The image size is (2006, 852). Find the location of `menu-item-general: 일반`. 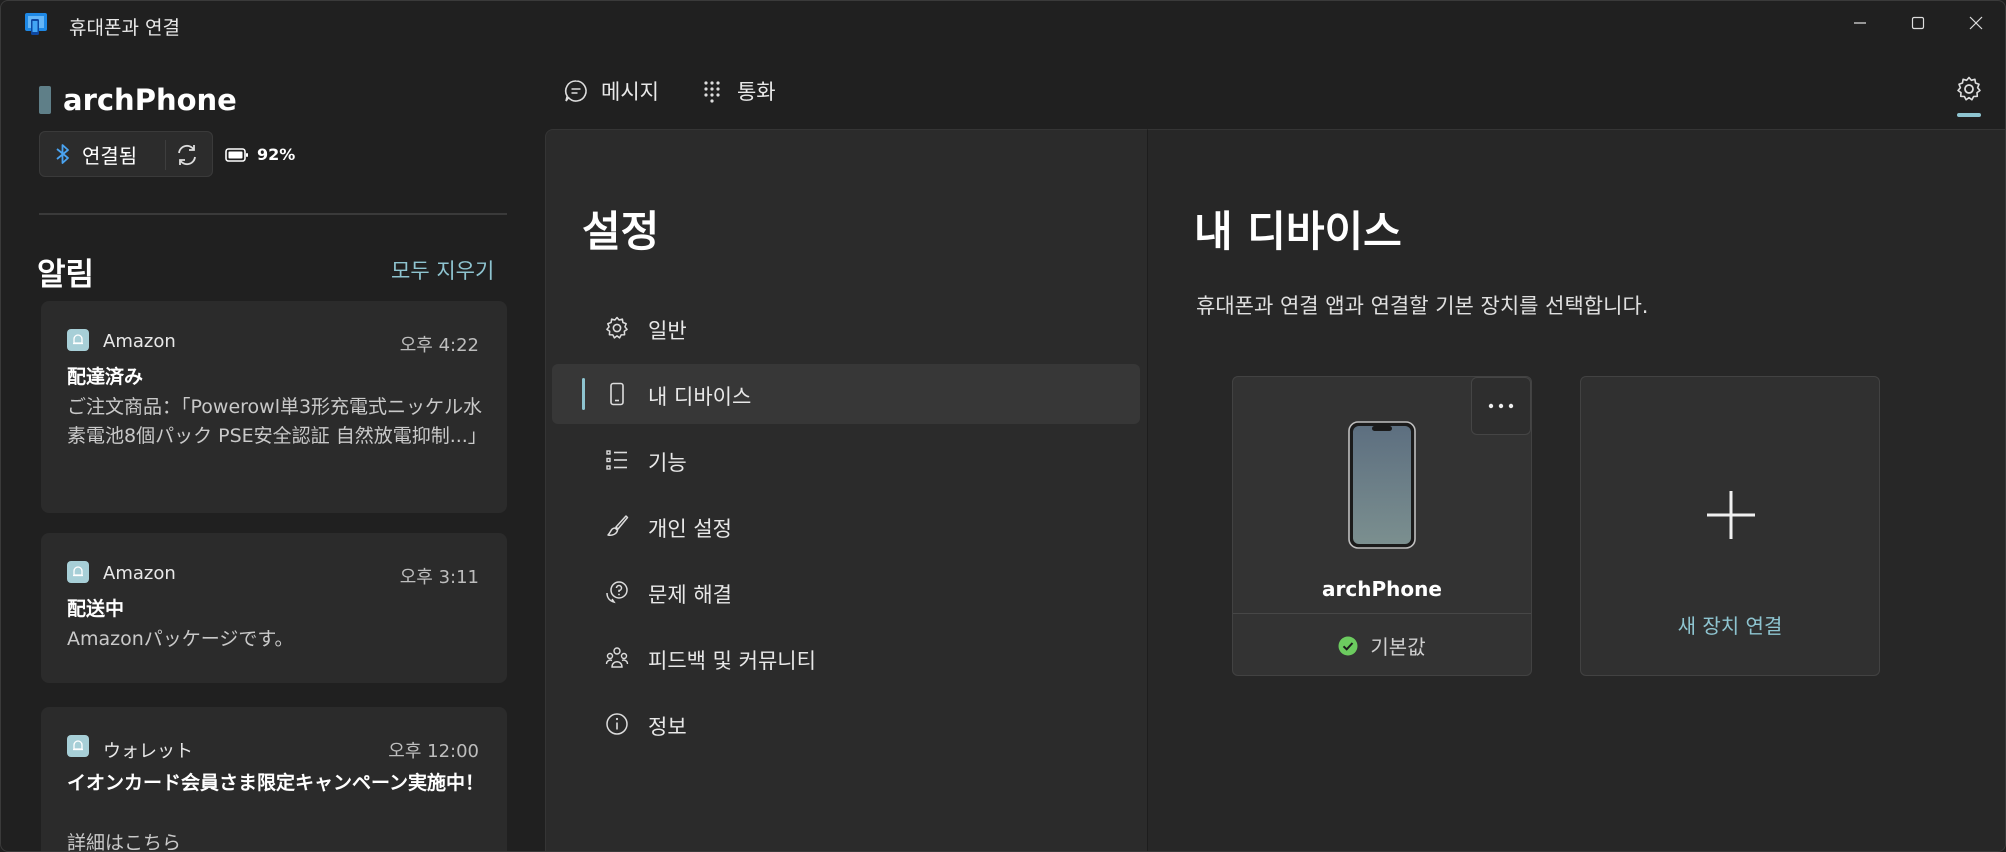

menu-item-general: 일반 is located at coordinates (846, 328).